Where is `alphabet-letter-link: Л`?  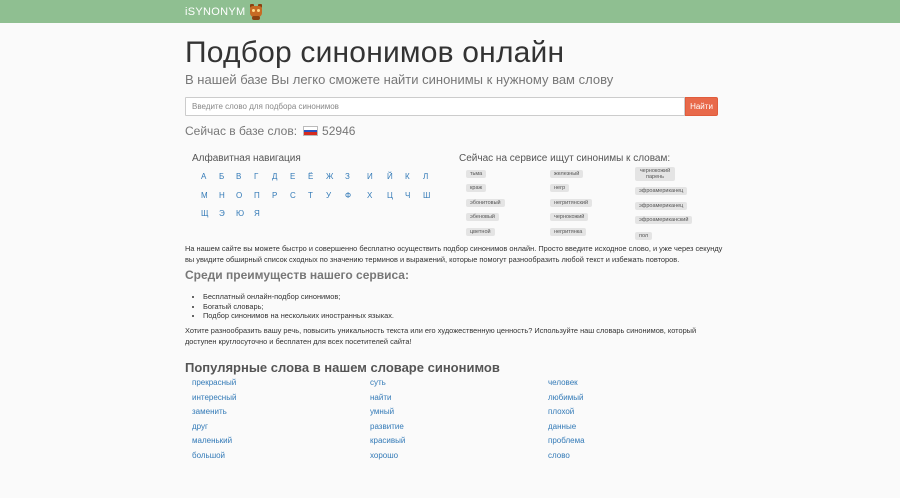 alphabet-letter-link: Л is located at coordinates (425, 176).